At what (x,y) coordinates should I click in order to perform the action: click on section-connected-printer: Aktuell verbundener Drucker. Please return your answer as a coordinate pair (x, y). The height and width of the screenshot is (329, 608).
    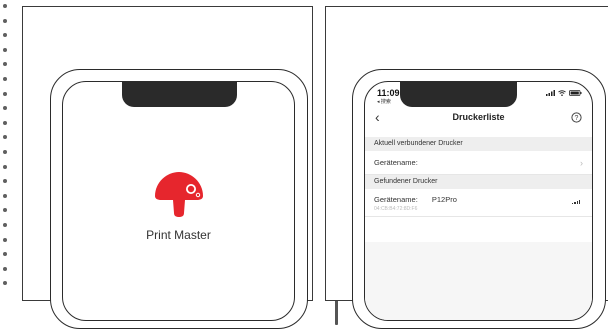
    Looking at the image, I should click on (478, 144).